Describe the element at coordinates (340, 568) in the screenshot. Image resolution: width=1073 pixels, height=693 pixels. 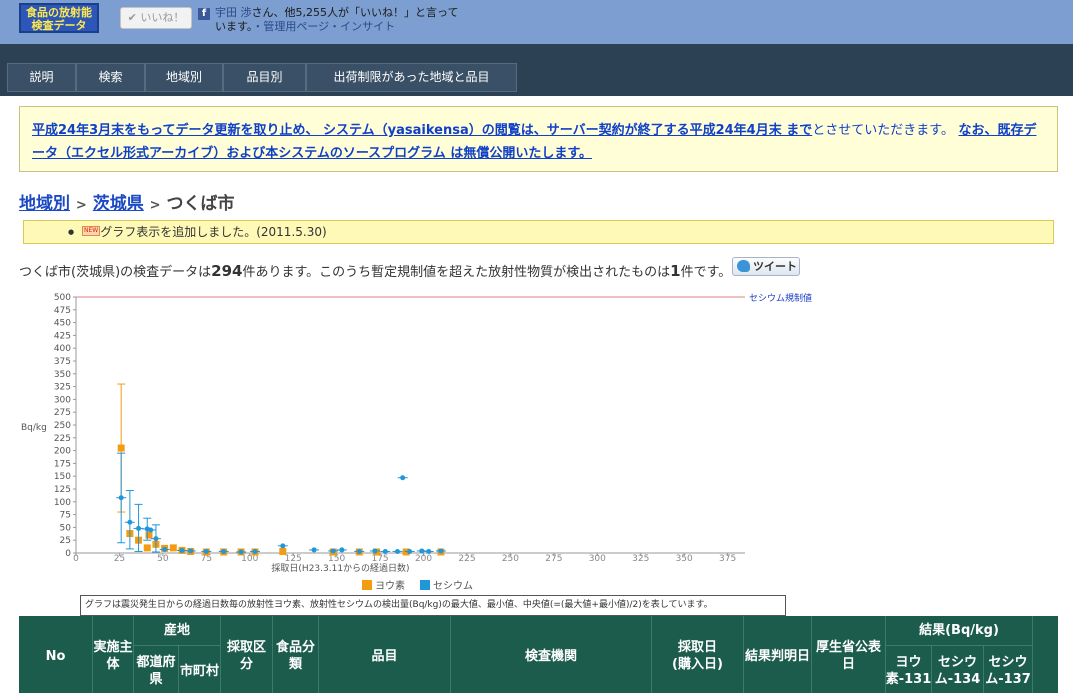
I see `x-axis-label: 採取日(H23.3.11からの経過日数)` at that location.